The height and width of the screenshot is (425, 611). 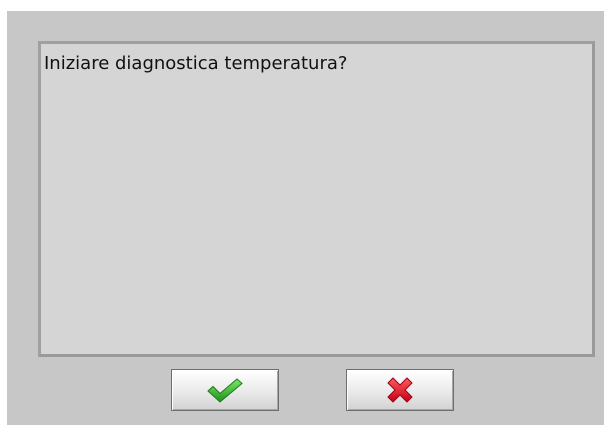 What do you see at coordinates (196, 63) in the screenshot?
I see `dialog-message: Iniziare diagnostica temperatura?` at bounding box center [196, 63].